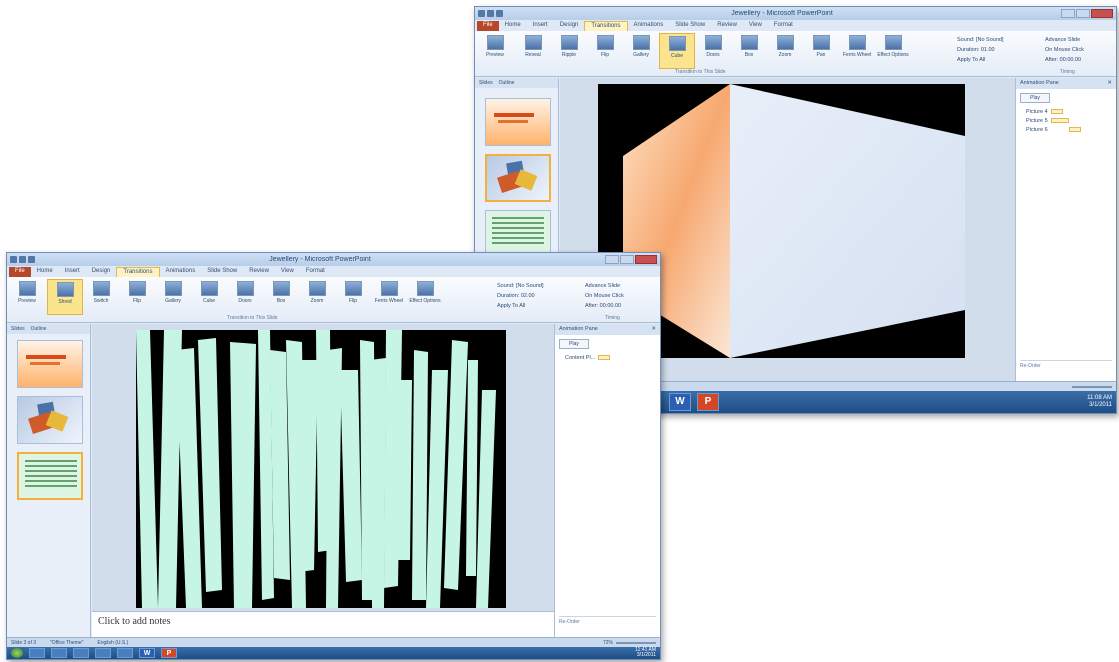 Image resolution: width=1119 pixels, height=662 pixels. I want to click on taskbar-explorer-icon, so click(59, 653).